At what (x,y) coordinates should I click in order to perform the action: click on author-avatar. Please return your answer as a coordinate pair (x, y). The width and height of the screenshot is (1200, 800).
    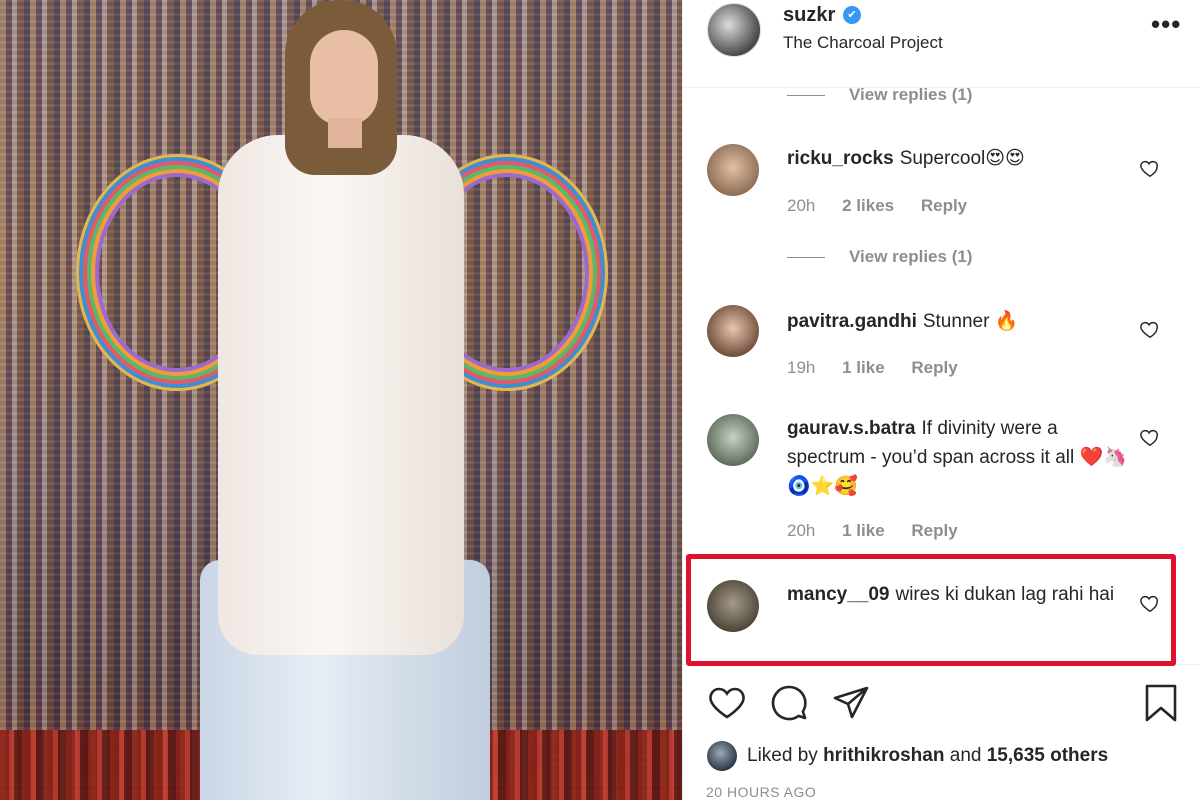
    Looking at the image, I should click on (734, 30).